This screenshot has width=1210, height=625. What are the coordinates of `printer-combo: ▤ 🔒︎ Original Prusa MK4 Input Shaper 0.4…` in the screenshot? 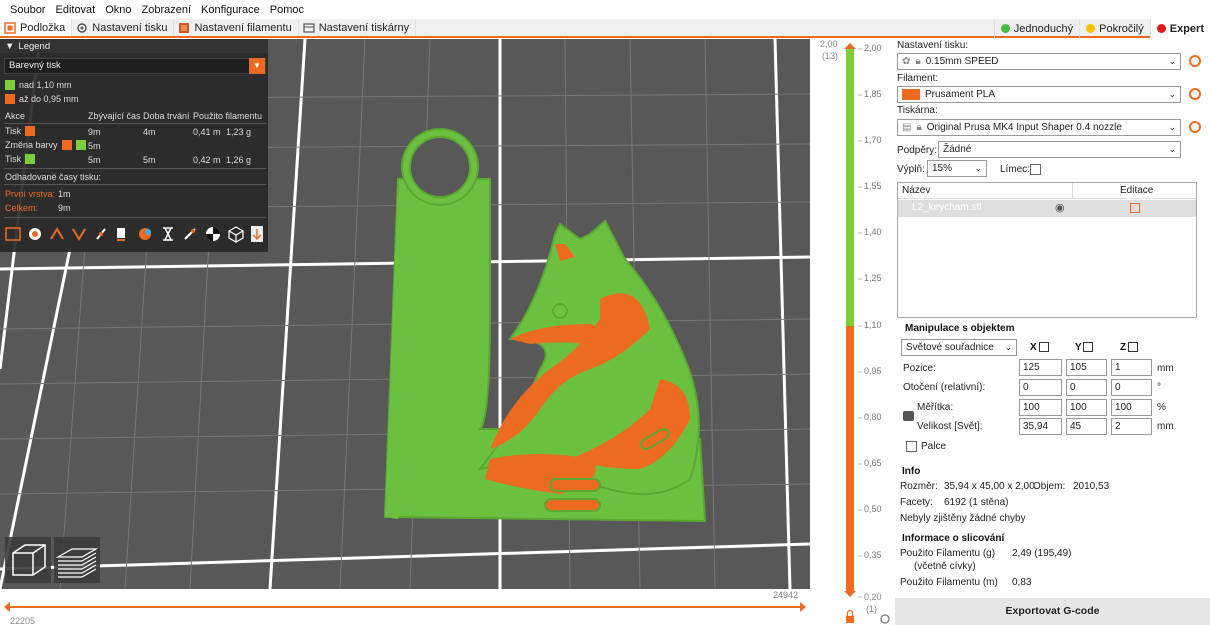 It's located at (1039, 127).